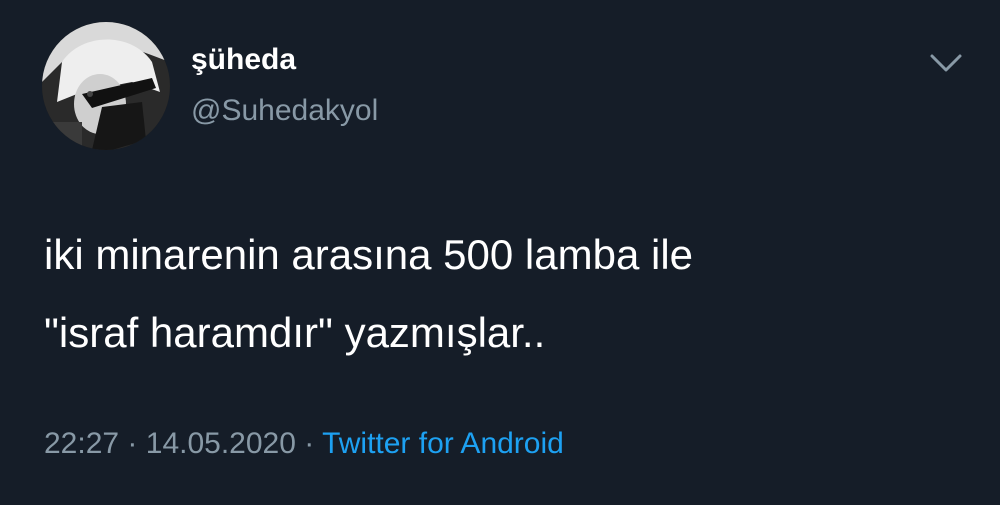 The height and width of the screenshot is (505, 1000). I want to click on user-handle: @Suhedakyol, so click(284, 111).